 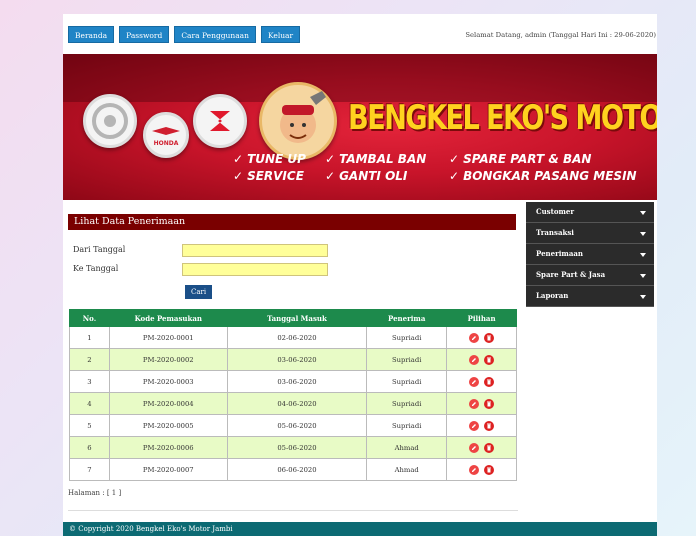 What do you see at coordinates (96, 268) in the screenshot?
I see `to-date-label: Ke Tanggal` at bounding box center [96, 268].